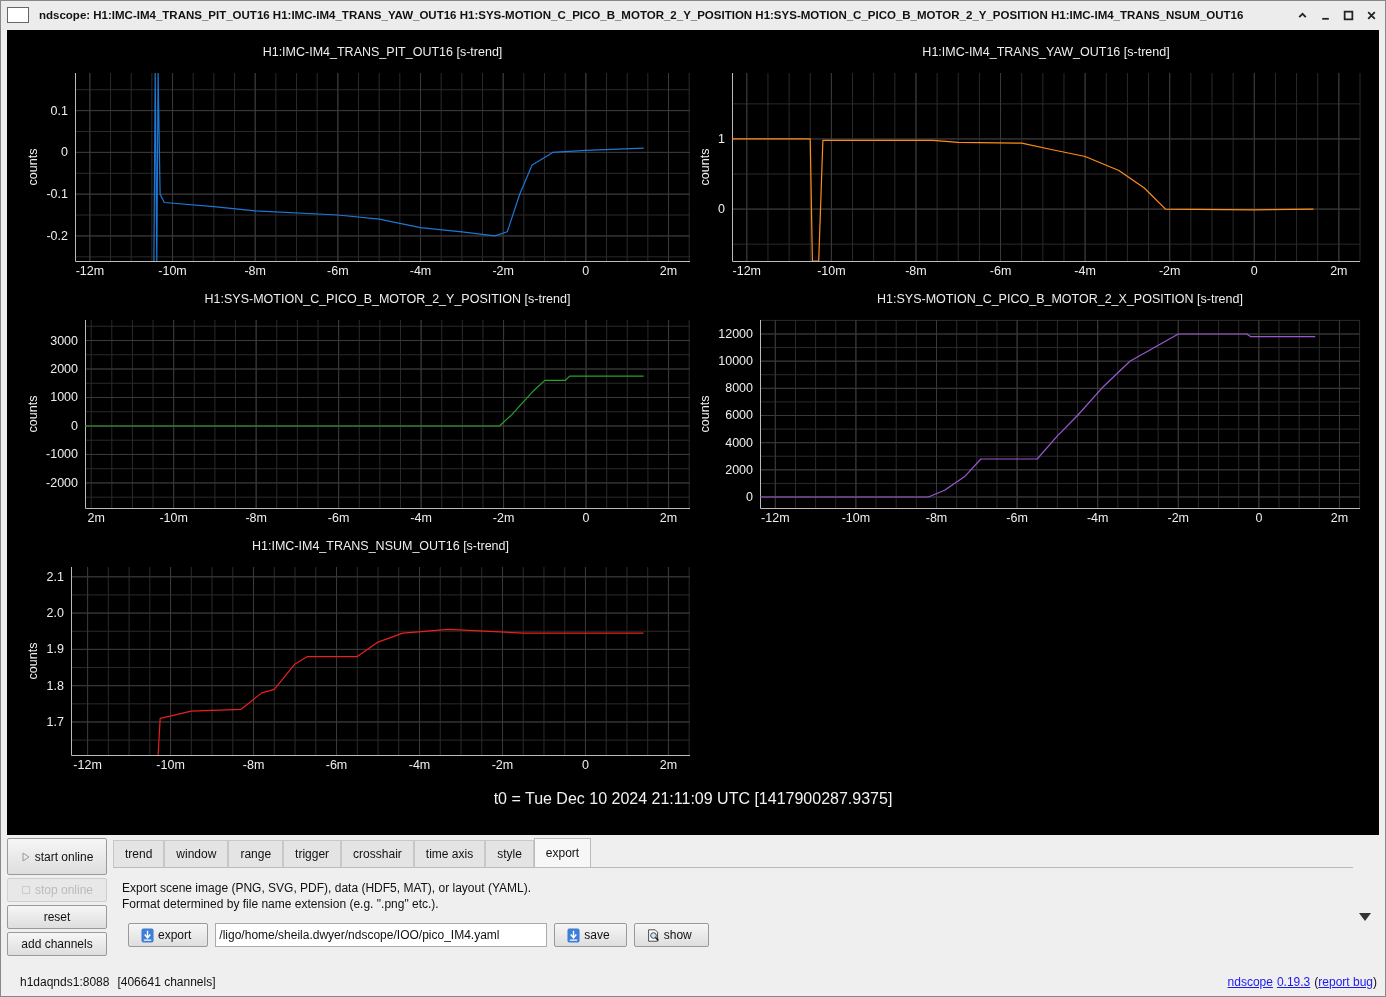  What do you see at coordinates (62, 482) in the screenshot?
I see `y-tick-label: -2000` at bounding box center [62, 482].